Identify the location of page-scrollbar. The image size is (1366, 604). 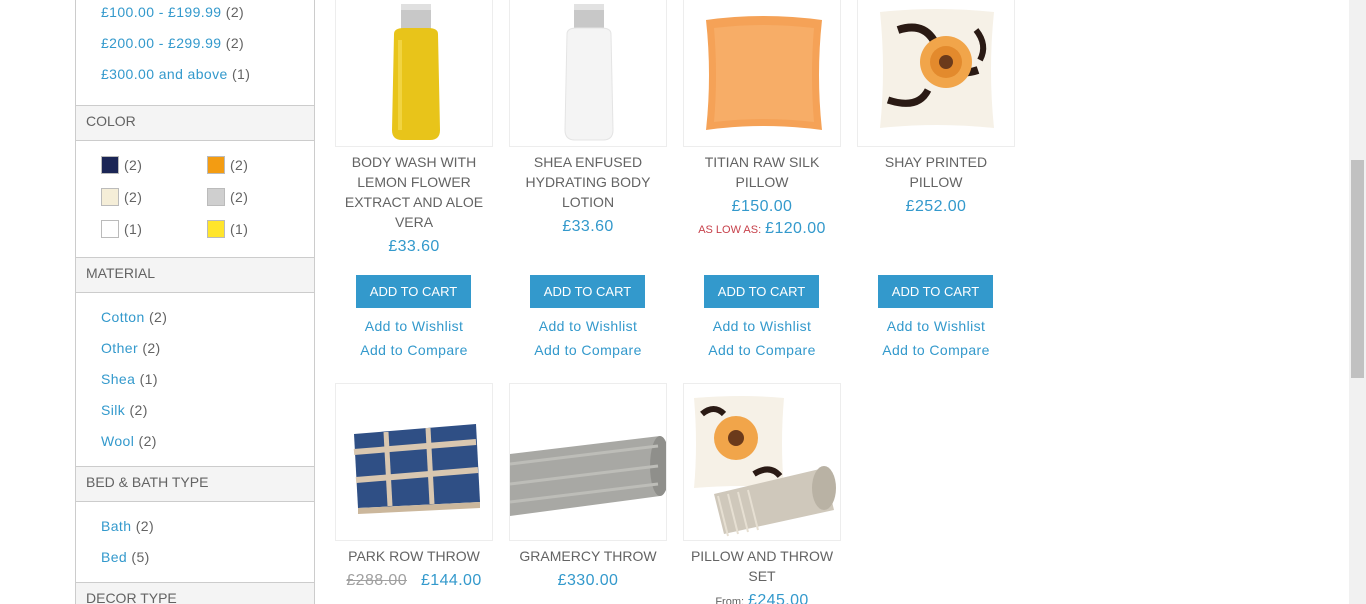
(1357, 302).